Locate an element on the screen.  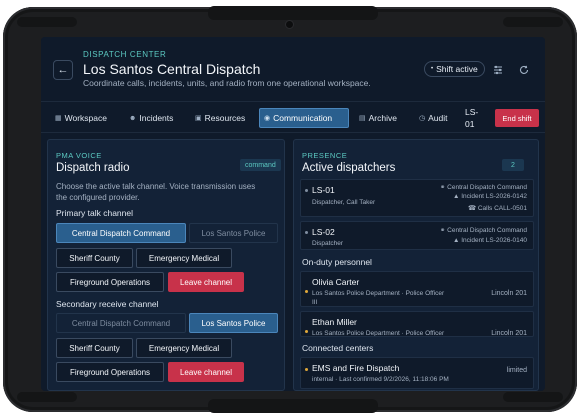
dispatcher-role: Dispatcher is located at coordinates (328, 243).